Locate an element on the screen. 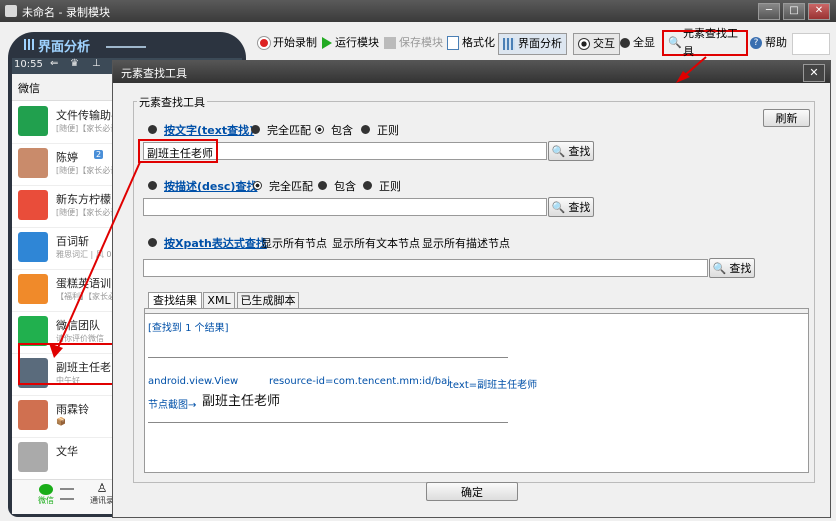 The height and width of the screenshot is (521, 836). arrow-to-chat is located at coordinates (98, 256).